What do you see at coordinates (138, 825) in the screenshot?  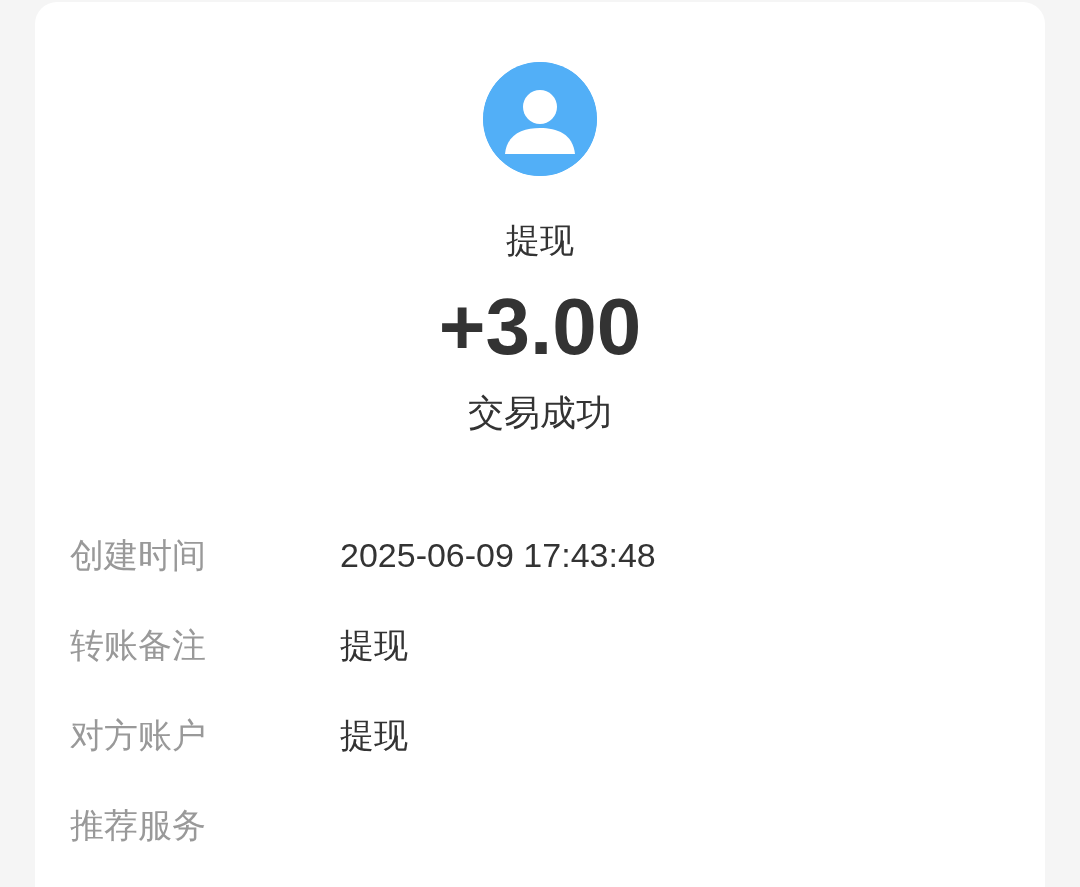 I see `detail-label: 推荐服务` at bounding box center [138, 825].